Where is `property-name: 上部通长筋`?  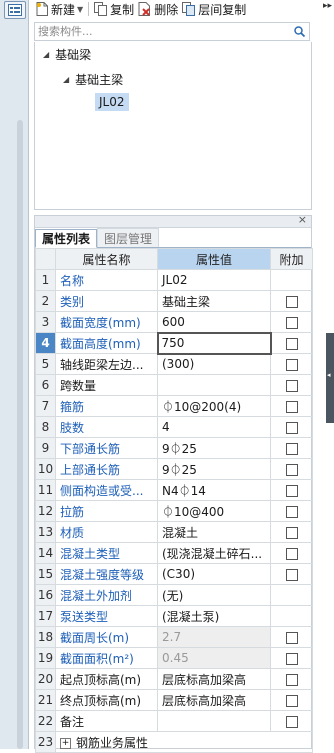 property-name: 上部通长筋 is located at coordinates (106, 469).